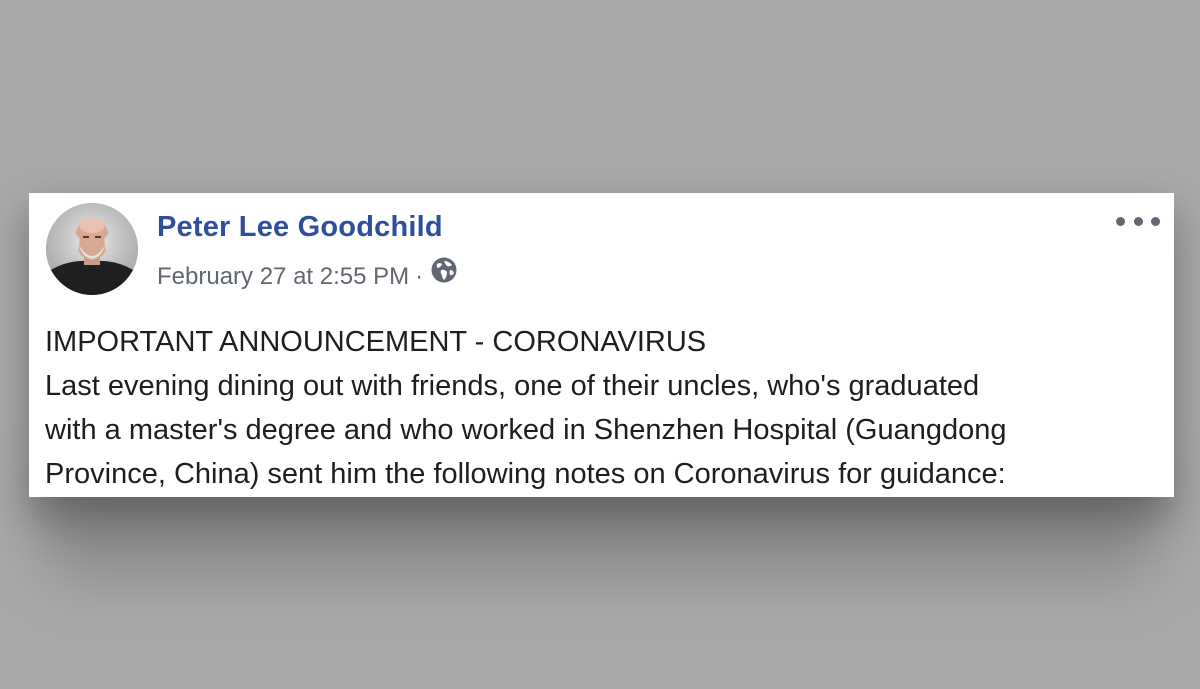 This screenshot has width=1200, height=689. I want to click on post-meta: February 27 at 2:55 PM ·, so click(308, 274).